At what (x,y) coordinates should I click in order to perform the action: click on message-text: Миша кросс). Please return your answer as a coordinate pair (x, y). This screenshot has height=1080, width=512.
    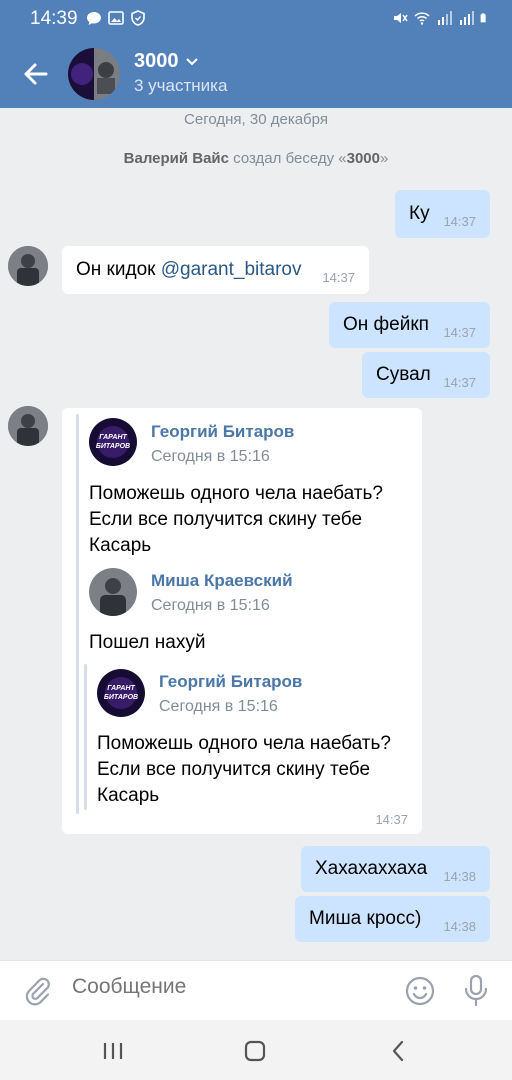
    Looking at the image, I should click on (365, 918).